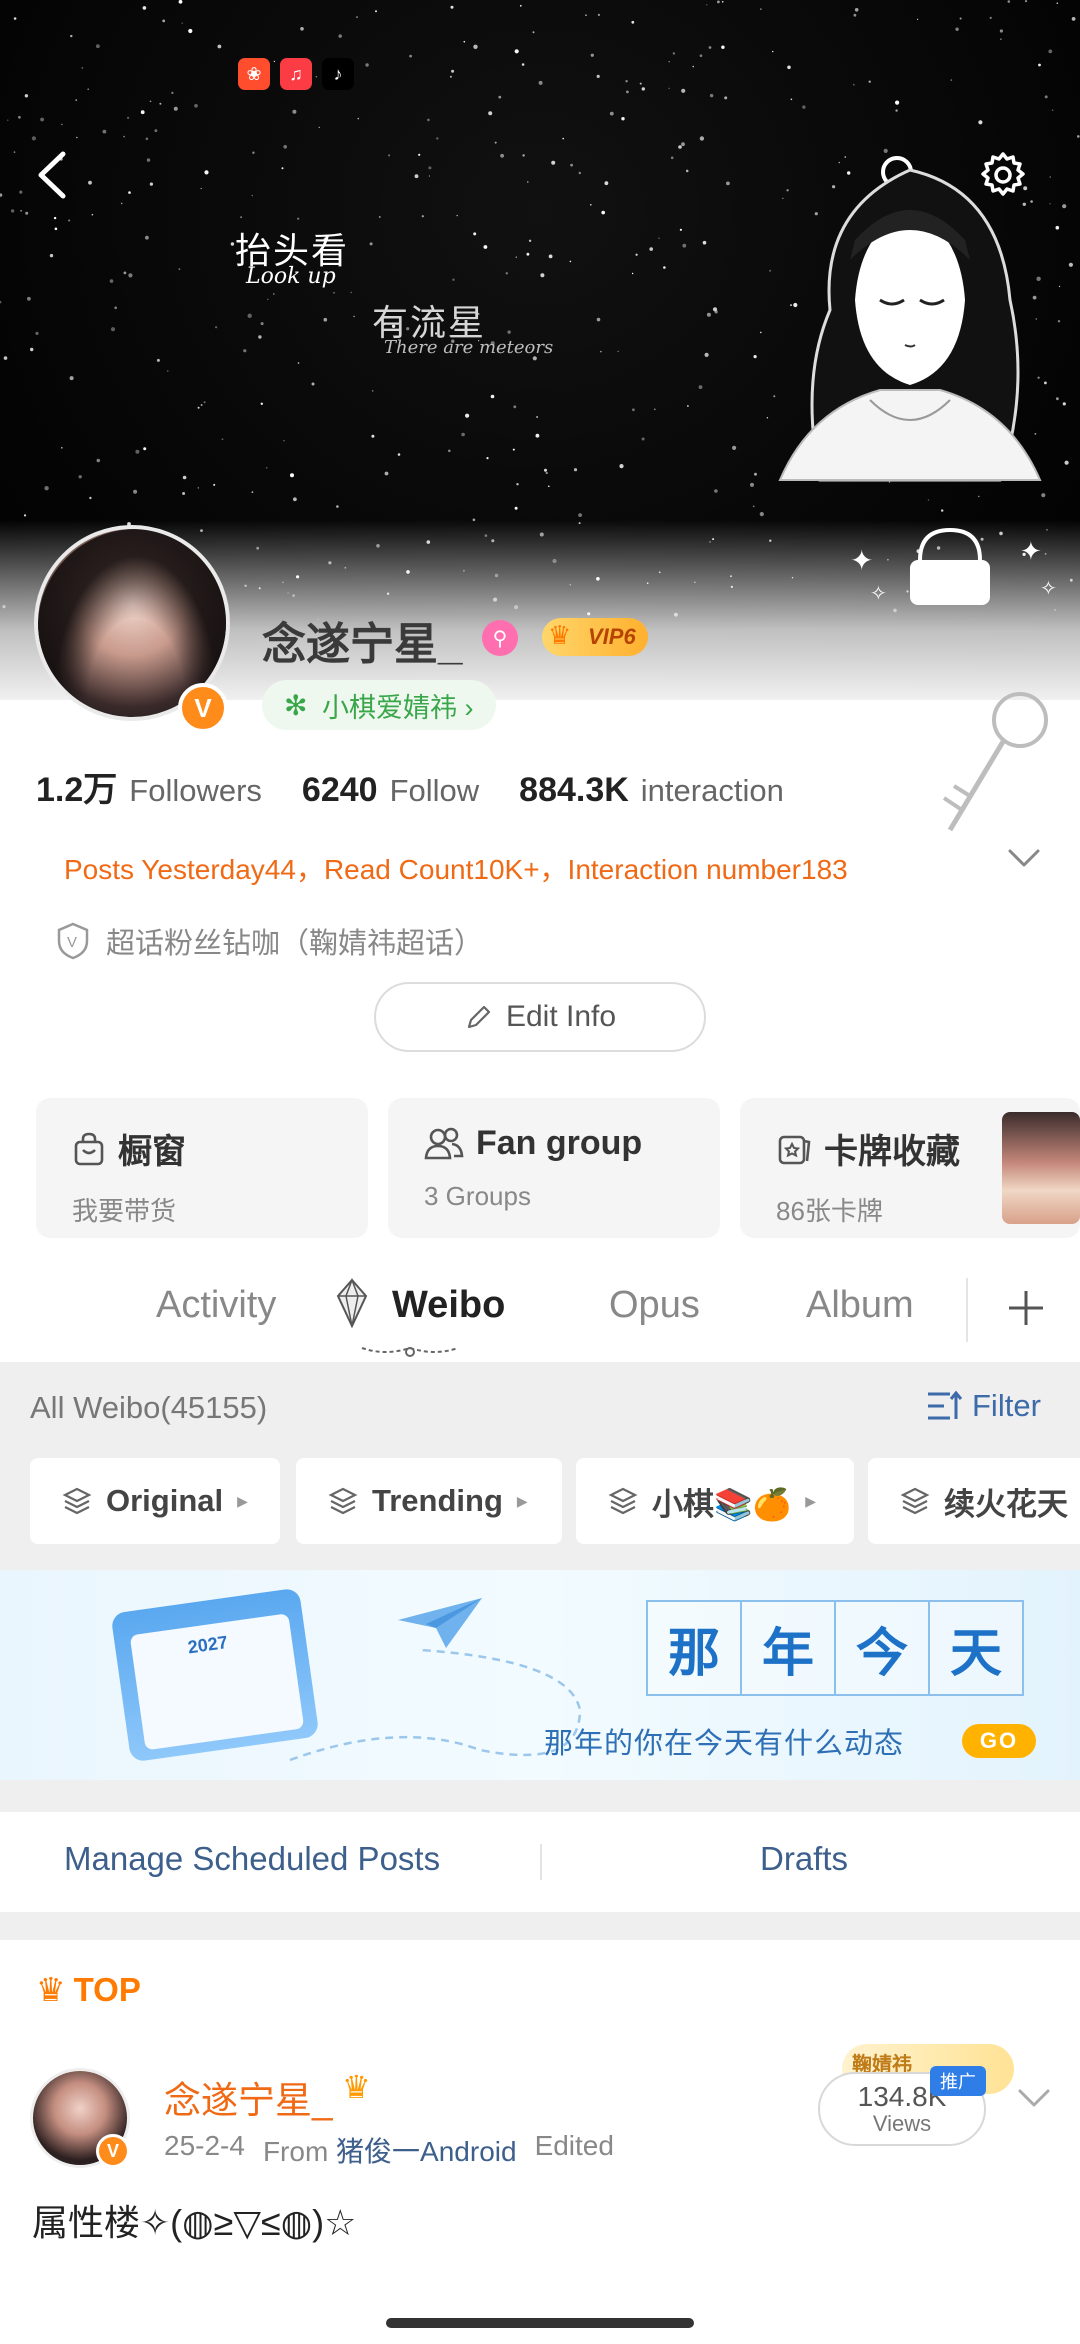 This screenshot has width=1080, height=2344. Describe the element at coordinates (540, 1310) in the screenshot. I see `profile-tabs: Activity Weibo Opus Album` at that location.